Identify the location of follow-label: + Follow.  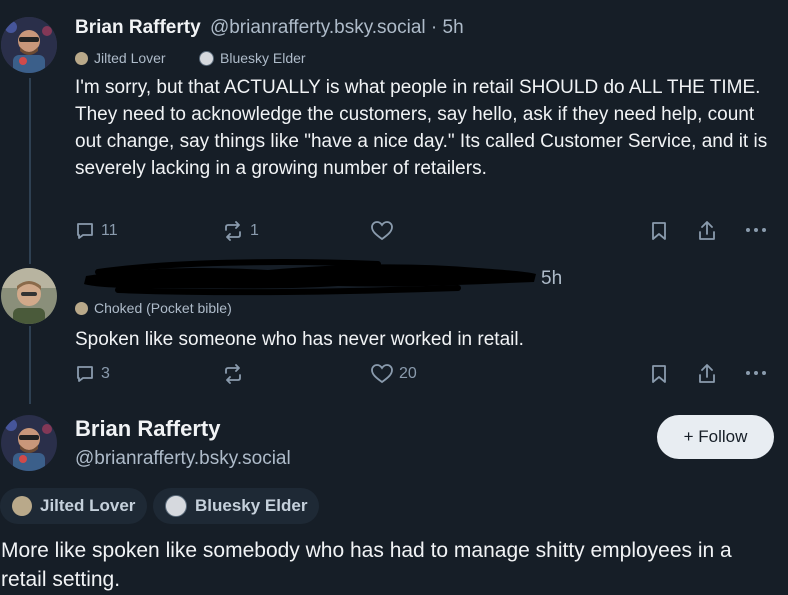
(715, 436).